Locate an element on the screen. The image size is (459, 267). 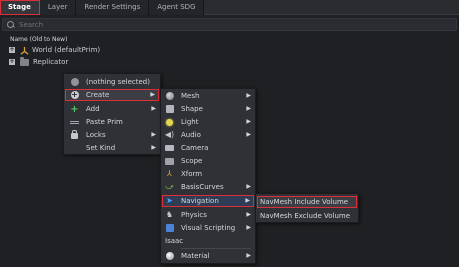
menu-item-audio: ◀) Audio ▶ is located at coordinates (208, 135).